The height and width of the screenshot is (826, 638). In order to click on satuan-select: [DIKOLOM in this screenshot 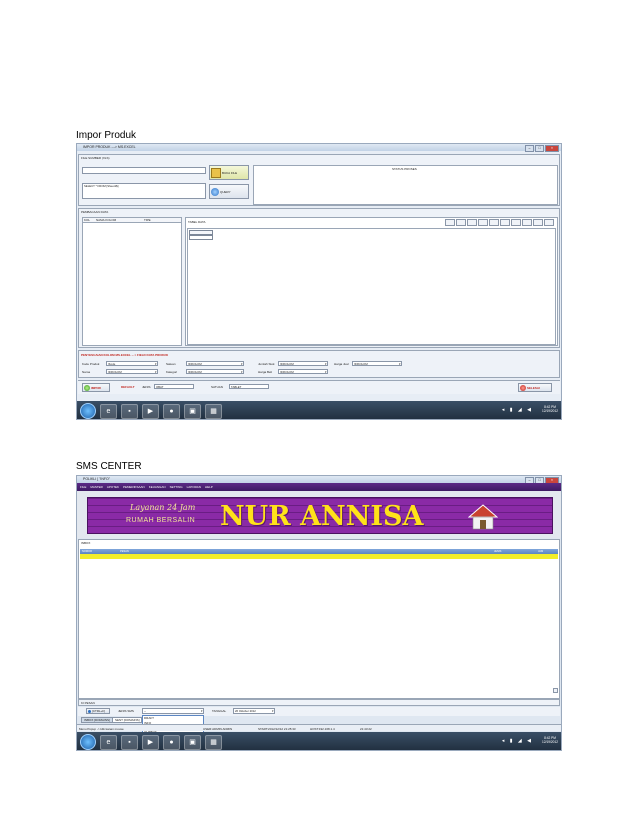, I will do `click(215, 363)`.